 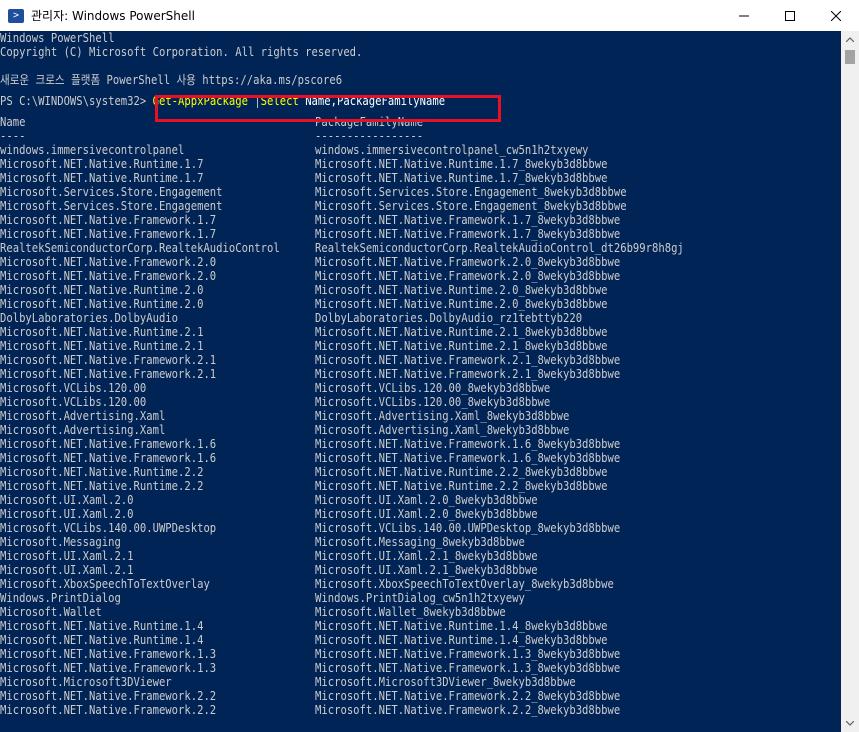 What do you see at coordinates (13, 122) in the screenshot?
I see `column-header-name: Name` at bounding box center [13, 122].